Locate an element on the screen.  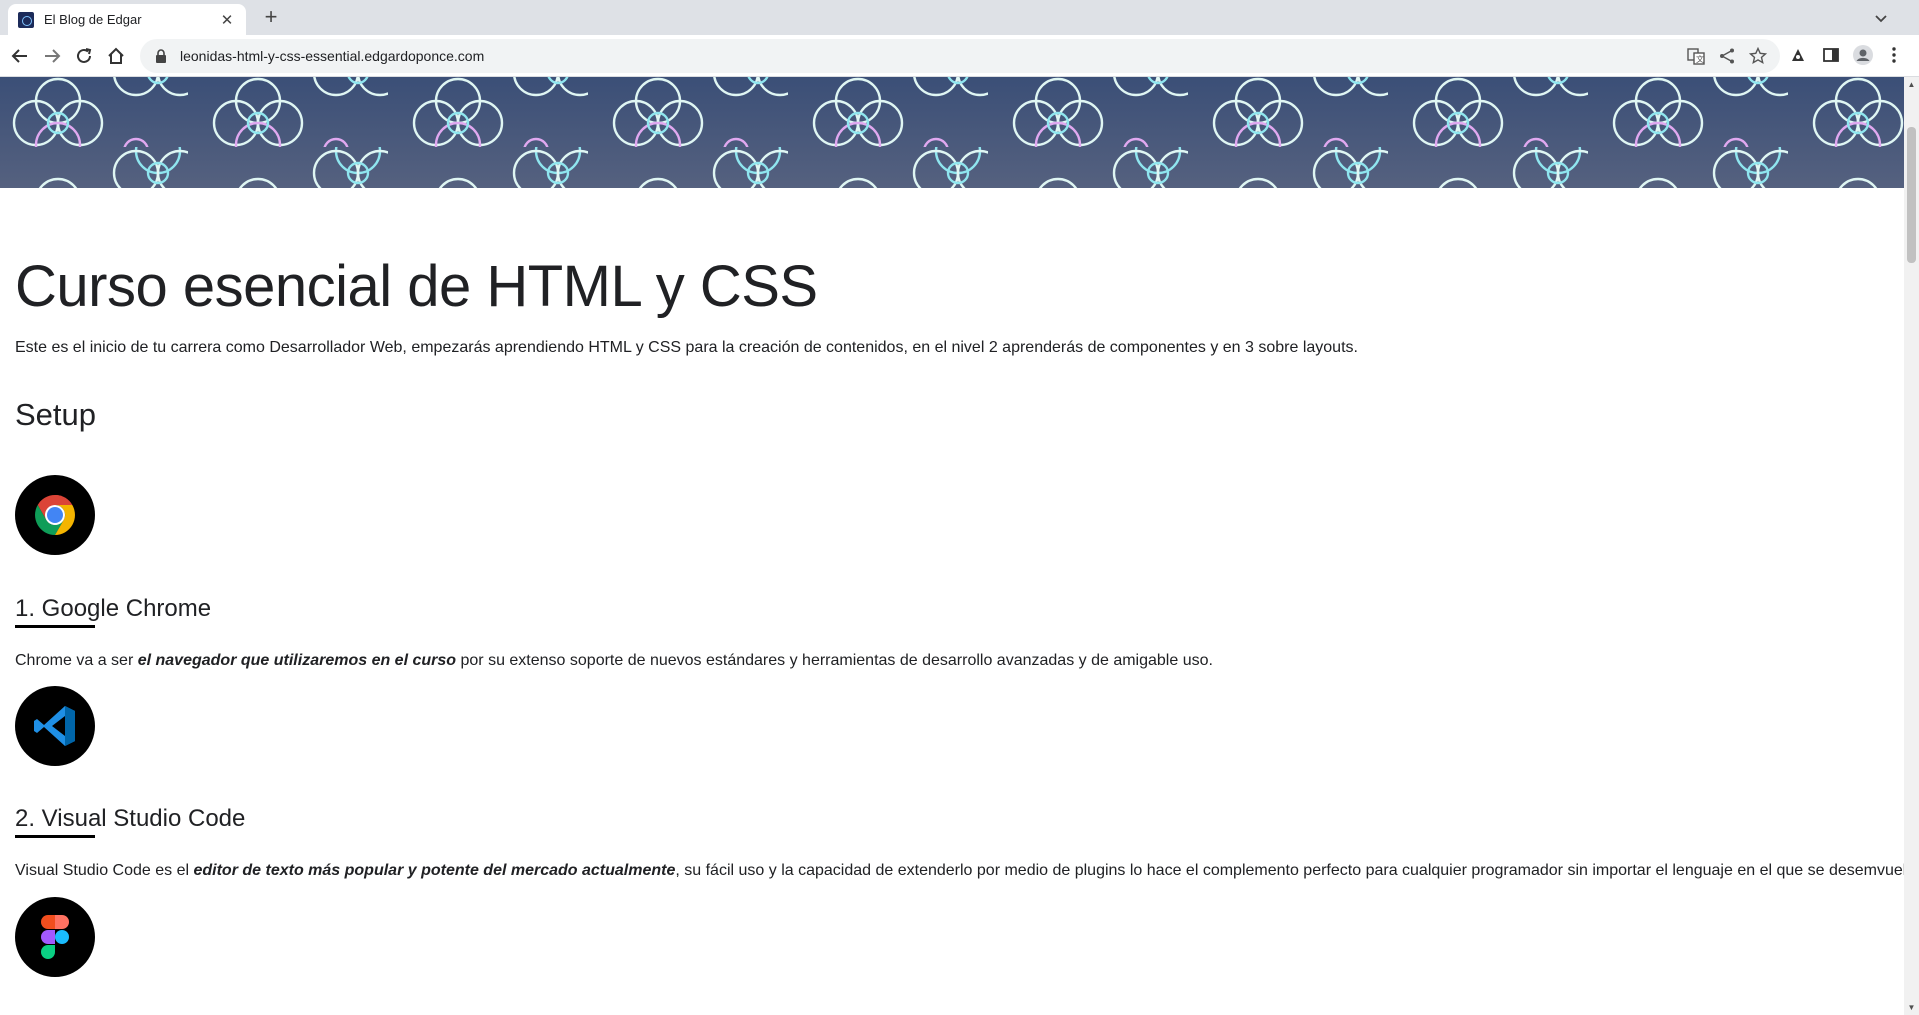
profile-avatar-icon is located at coordinates (1863, 55).